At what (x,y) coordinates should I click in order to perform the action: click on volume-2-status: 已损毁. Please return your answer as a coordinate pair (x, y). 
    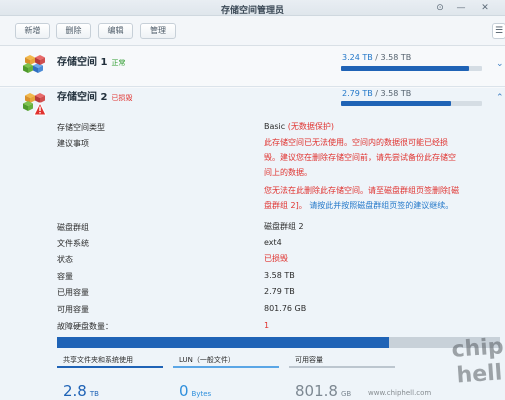
    Looking at the image, I should click on (122, 98).